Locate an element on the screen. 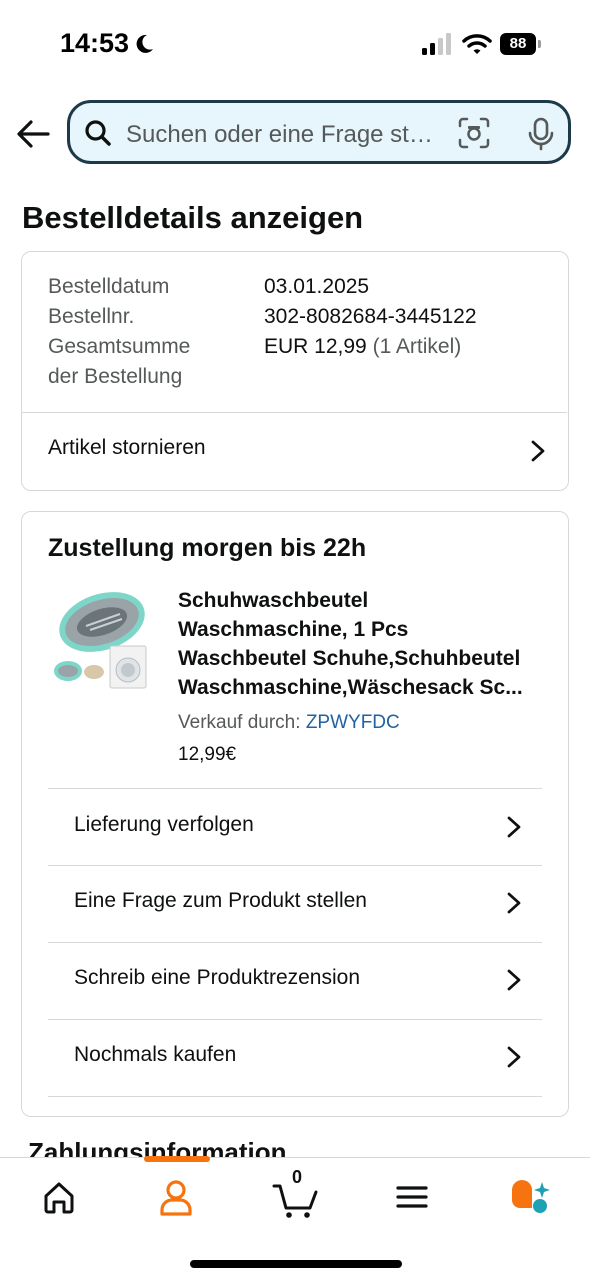 The height and width of the screenshot is (1280, 590). sold-by: Verkauf durch: ZPWYFDC is located at coordinates (289, 723).